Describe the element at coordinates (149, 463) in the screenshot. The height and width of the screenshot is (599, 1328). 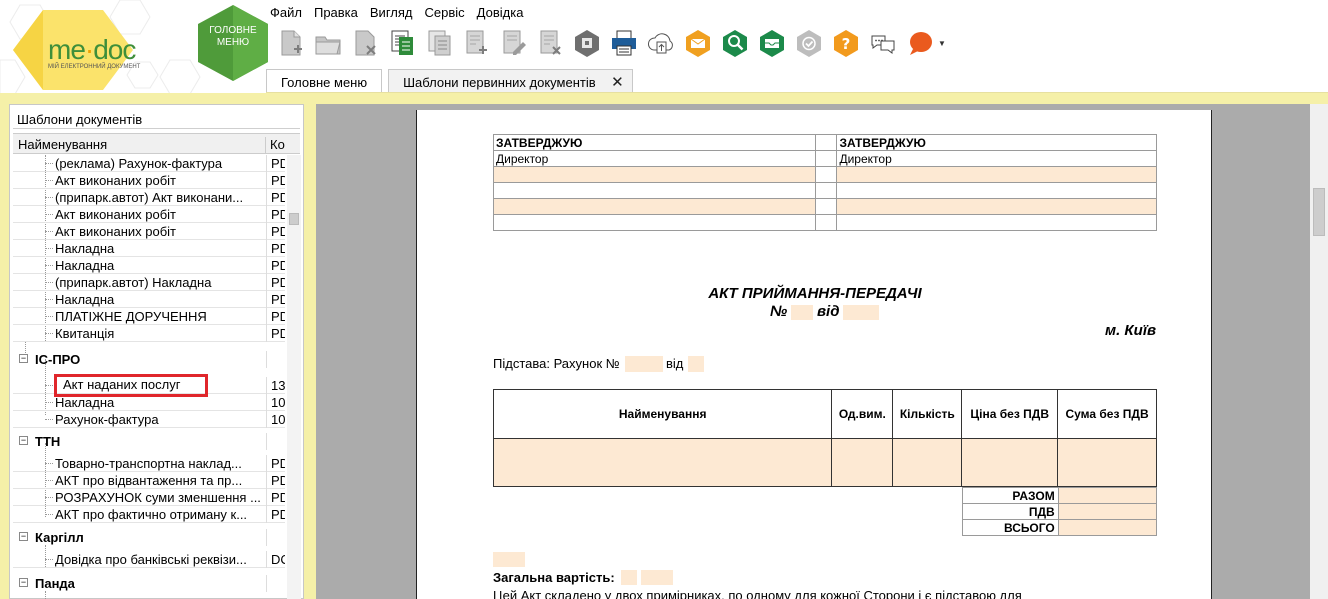
I see `tree-item: Товарно-транспортна наклад... PD` at that location.